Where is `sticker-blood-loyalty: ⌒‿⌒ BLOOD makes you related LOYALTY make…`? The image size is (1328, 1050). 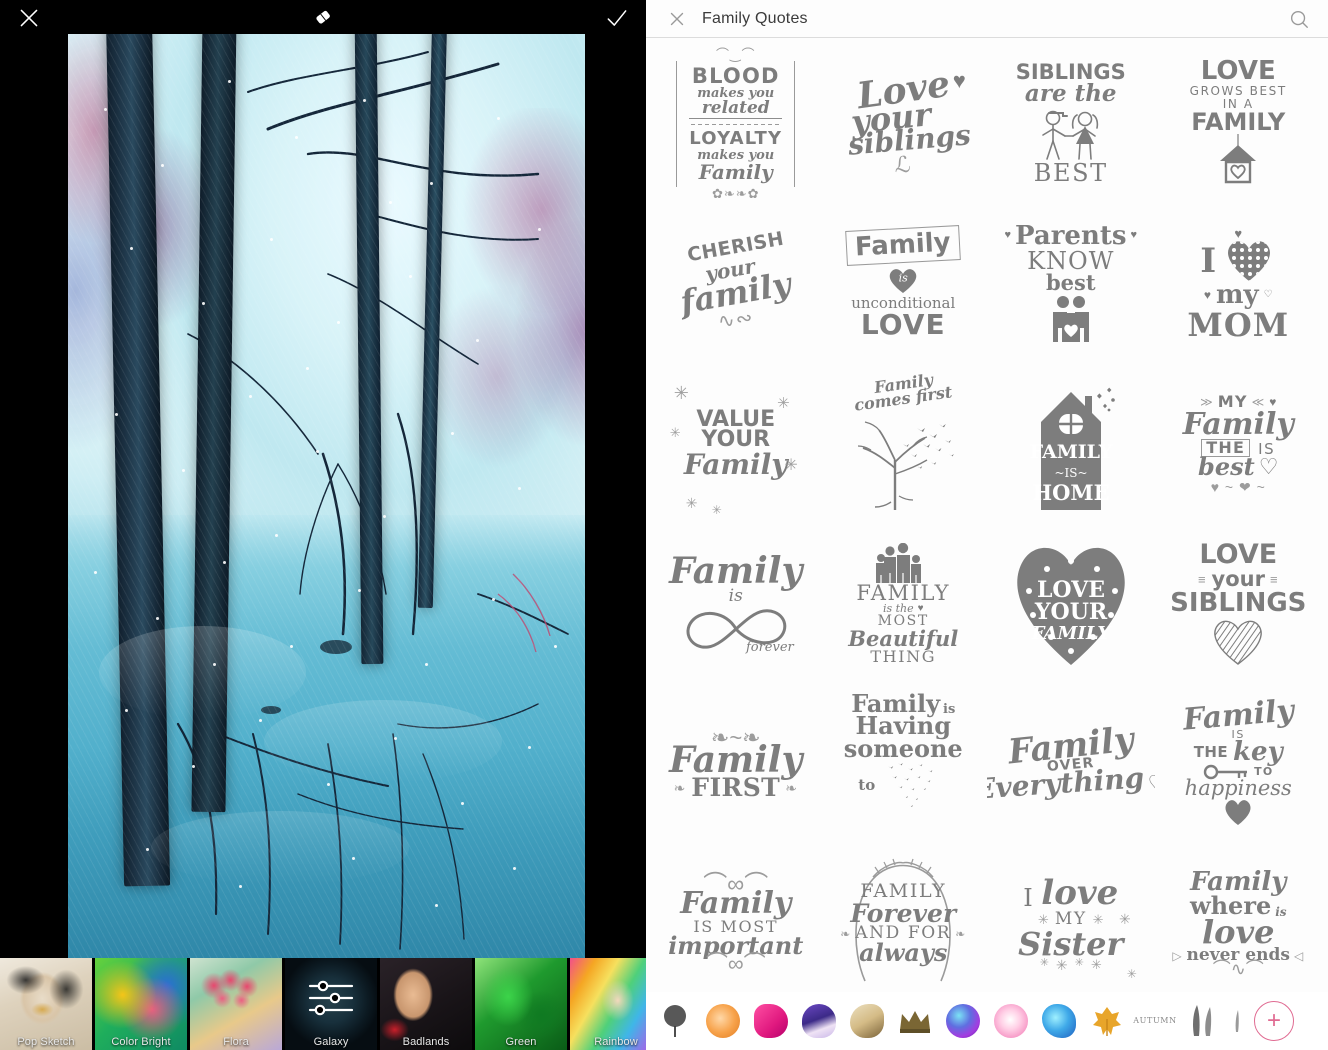 sticker-blood-loyalty: ⌒‿⌒ BLOOD makes you related LOYALTY make… is located at coordinates (736, 124).